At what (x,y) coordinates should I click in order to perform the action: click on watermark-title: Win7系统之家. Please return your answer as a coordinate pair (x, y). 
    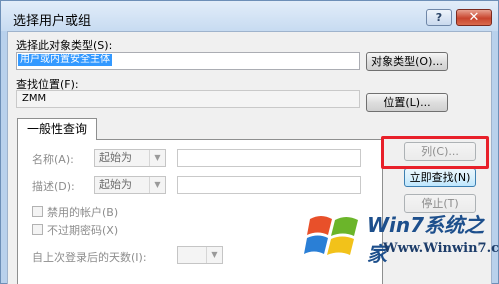
    Looking at the image, I should click on (426, 239).